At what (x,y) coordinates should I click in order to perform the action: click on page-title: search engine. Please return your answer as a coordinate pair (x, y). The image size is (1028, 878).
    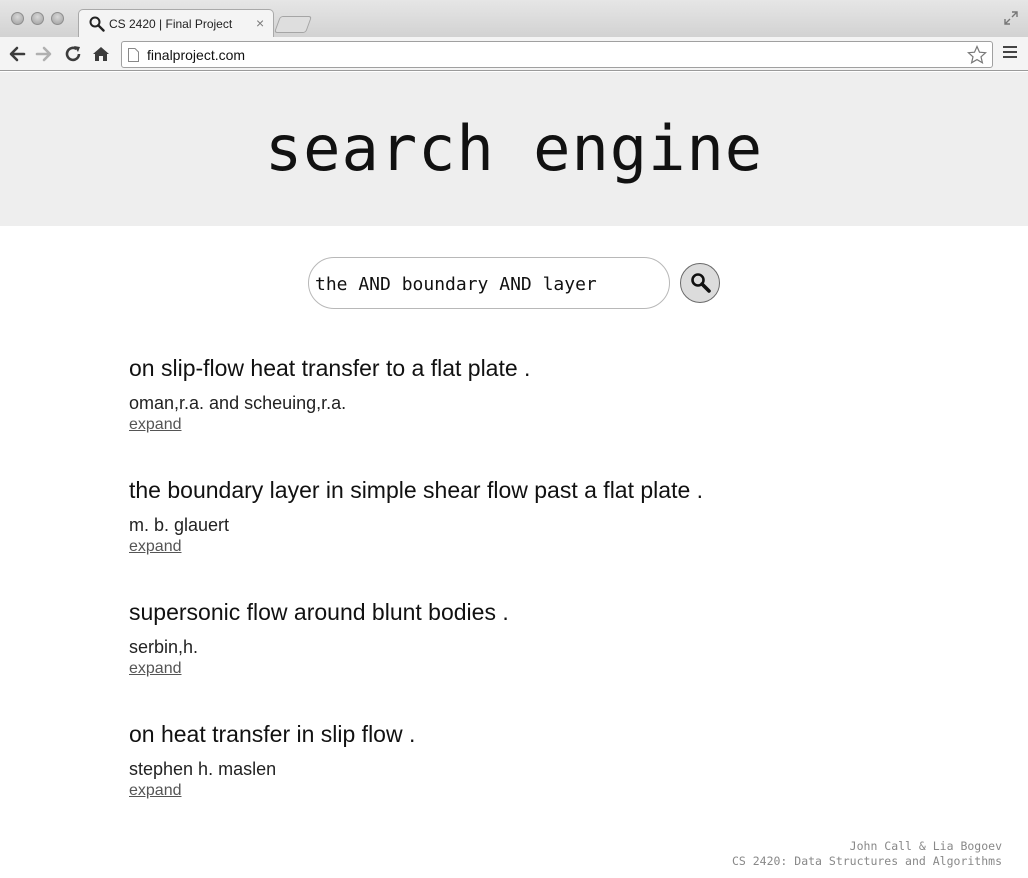
    Looking at the image, I should click on (514, 148).